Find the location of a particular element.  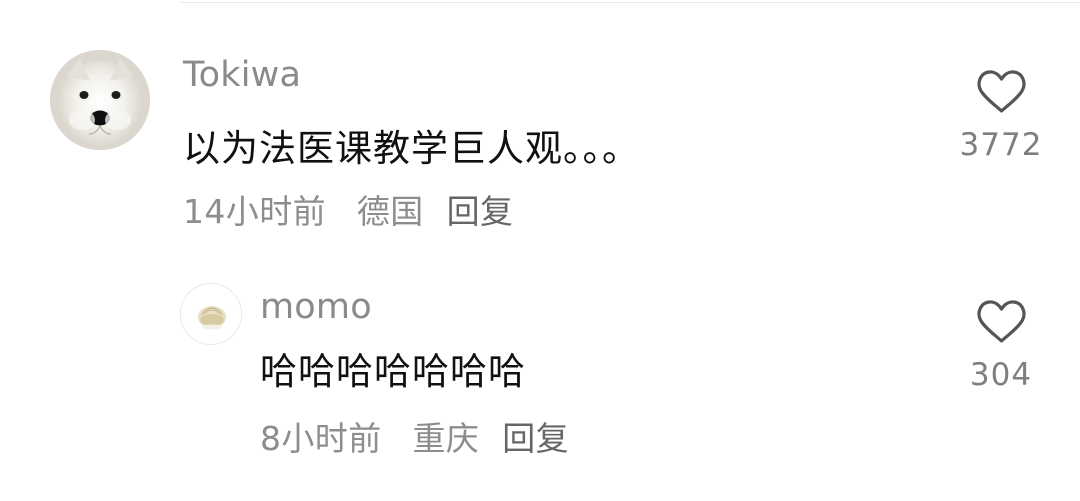

top-divider is located at coordinates (630, 2).